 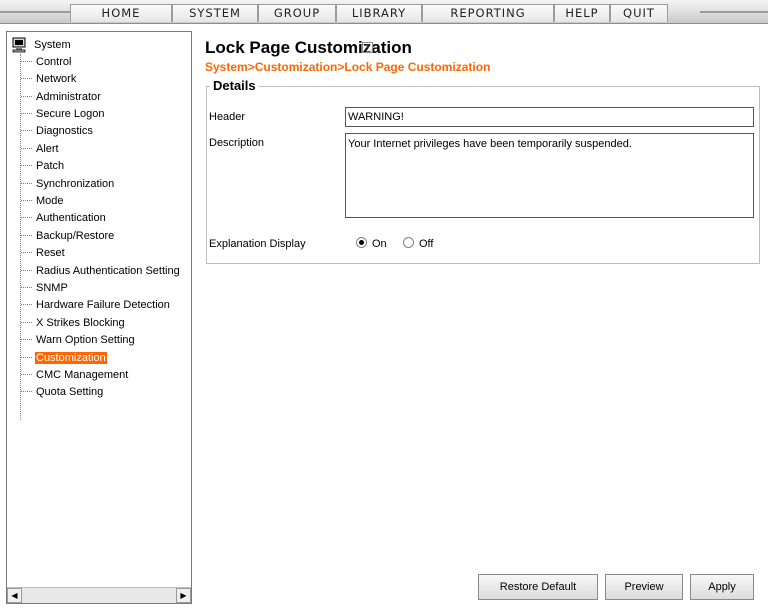 What do you see at coordinates (549, 117) in the screenshot?
I see `header-input: WARNING!` at bounding box center [549, 117].